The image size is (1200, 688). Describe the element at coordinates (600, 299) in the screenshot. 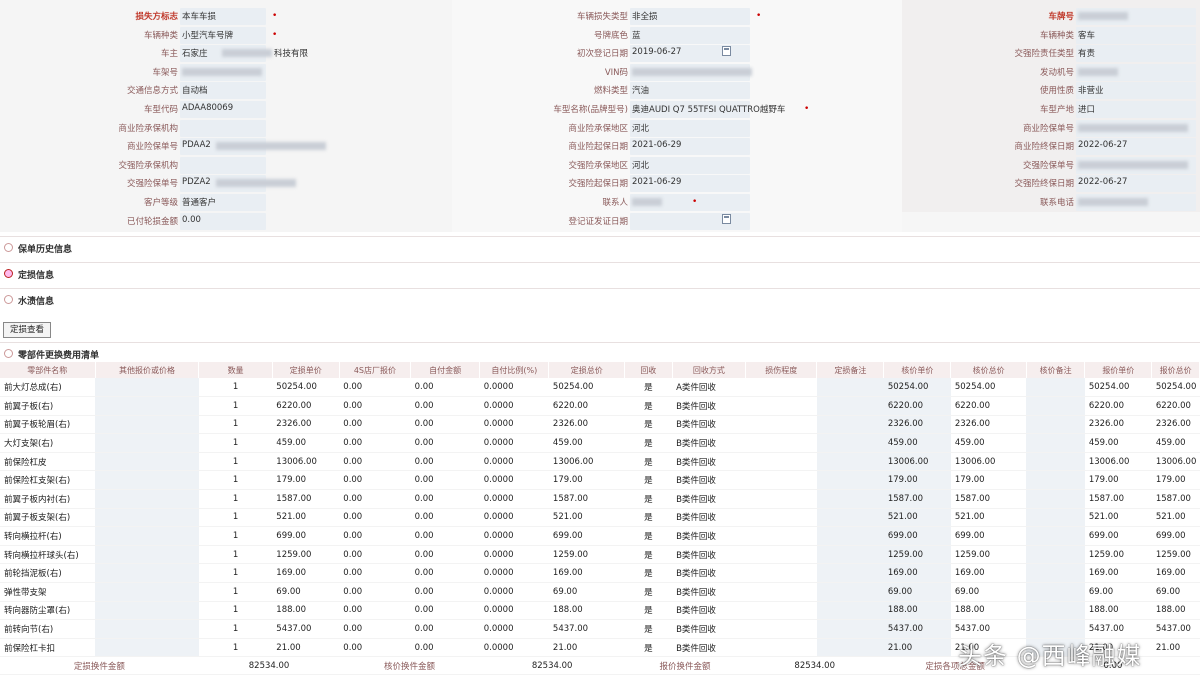

I see `section-water-damage: 水渍信息` at that location.